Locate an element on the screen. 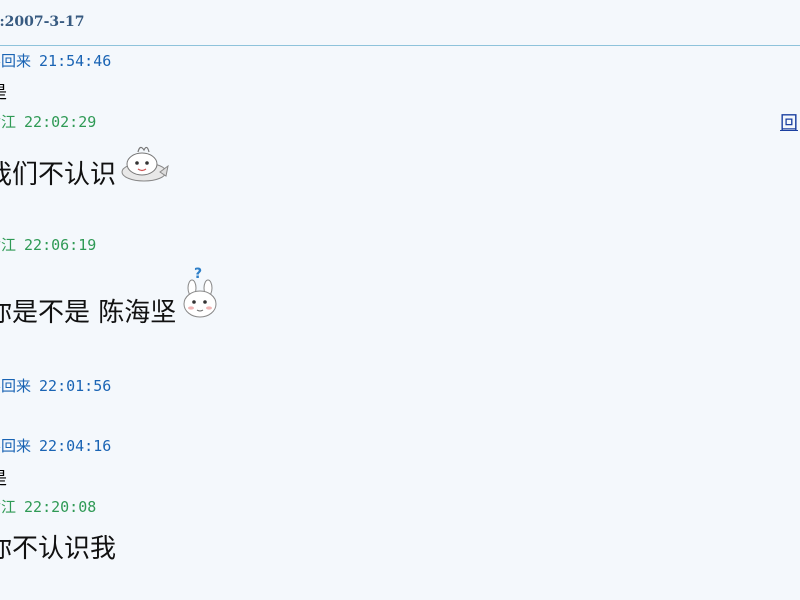 This screenshot has width=800, height=600. message-meta: 不回来 22:01:56 is located at coordinates (55, 385).